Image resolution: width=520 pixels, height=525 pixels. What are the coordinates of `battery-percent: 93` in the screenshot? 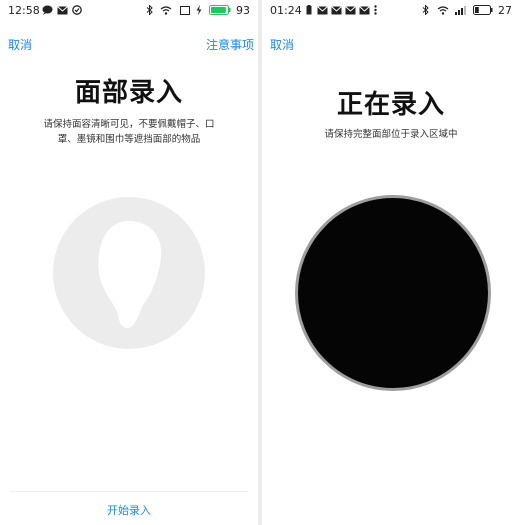 It's located at (243, 10).